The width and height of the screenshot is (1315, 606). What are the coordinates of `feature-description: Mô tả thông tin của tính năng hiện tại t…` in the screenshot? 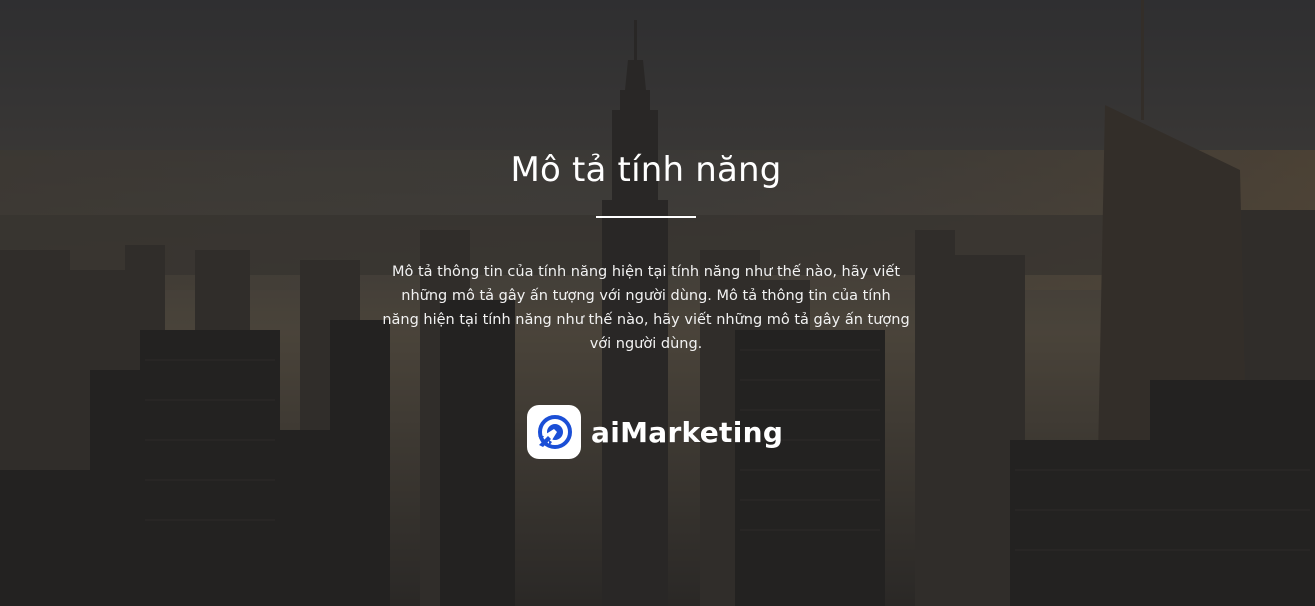 It's located at (646, 308).